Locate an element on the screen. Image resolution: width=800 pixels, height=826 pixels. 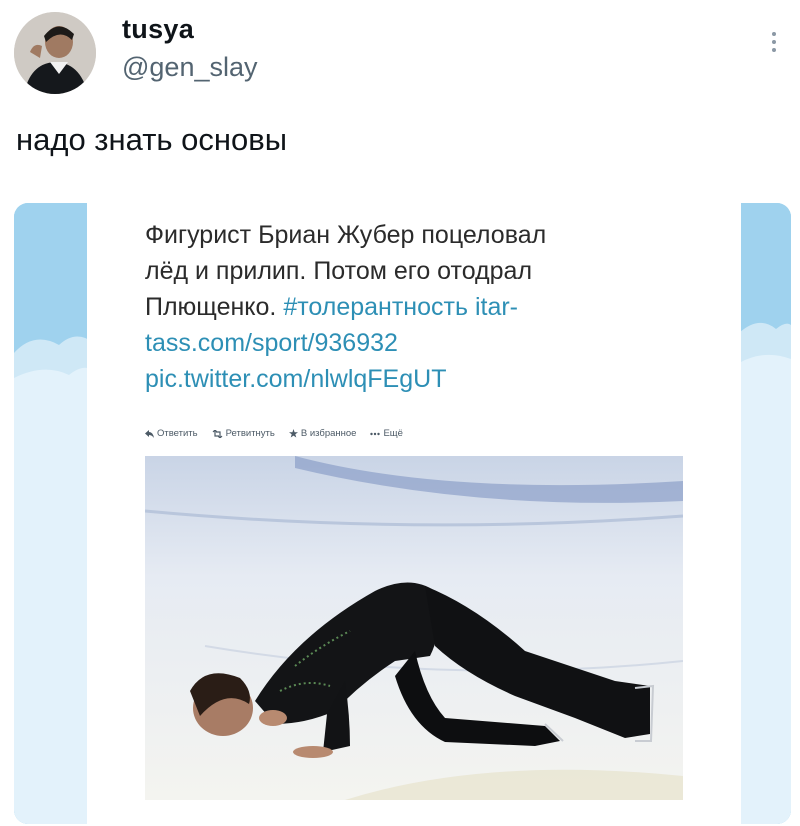
more-actions: Ещё is located at coordinates (386, 433).